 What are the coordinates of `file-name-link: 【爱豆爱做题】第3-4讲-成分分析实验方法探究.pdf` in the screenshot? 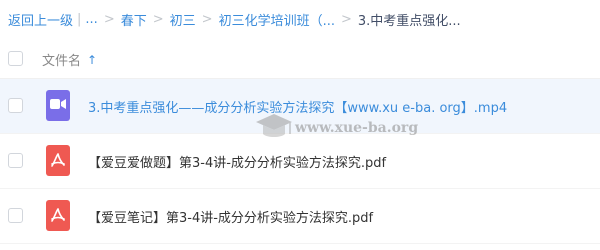 It's located at (237, 161).